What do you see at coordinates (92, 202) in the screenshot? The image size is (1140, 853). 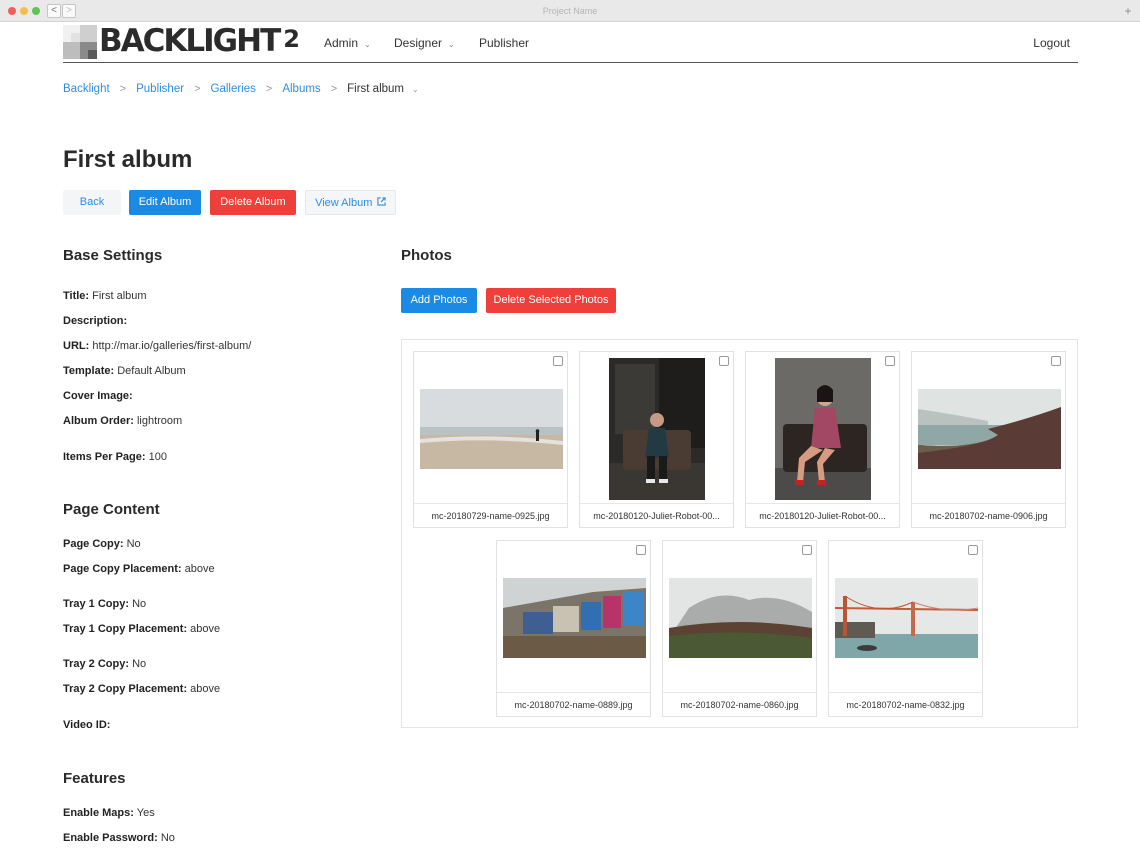 I see `back-button: Back` at bounding box center [92, 202].